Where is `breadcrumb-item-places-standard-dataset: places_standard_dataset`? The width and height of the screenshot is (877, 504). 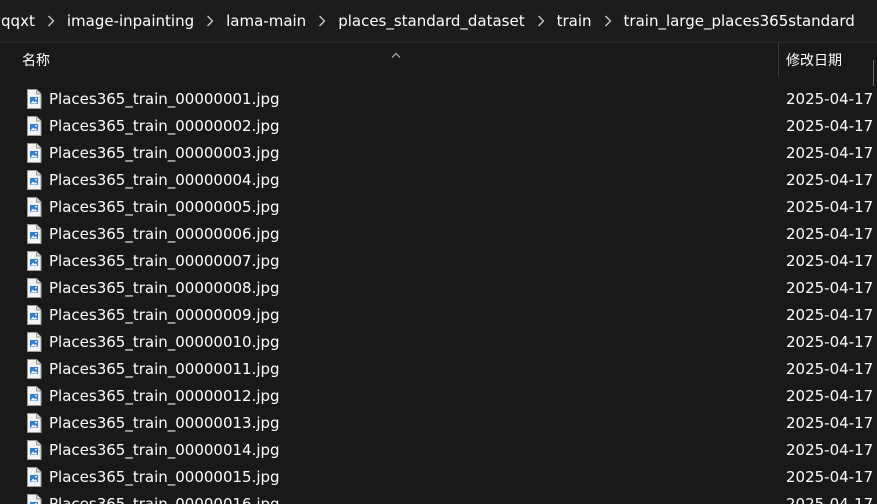 breadcrumb-item-places-standard-dataset: places_standard_dataset is located at coordinates (431, 21).